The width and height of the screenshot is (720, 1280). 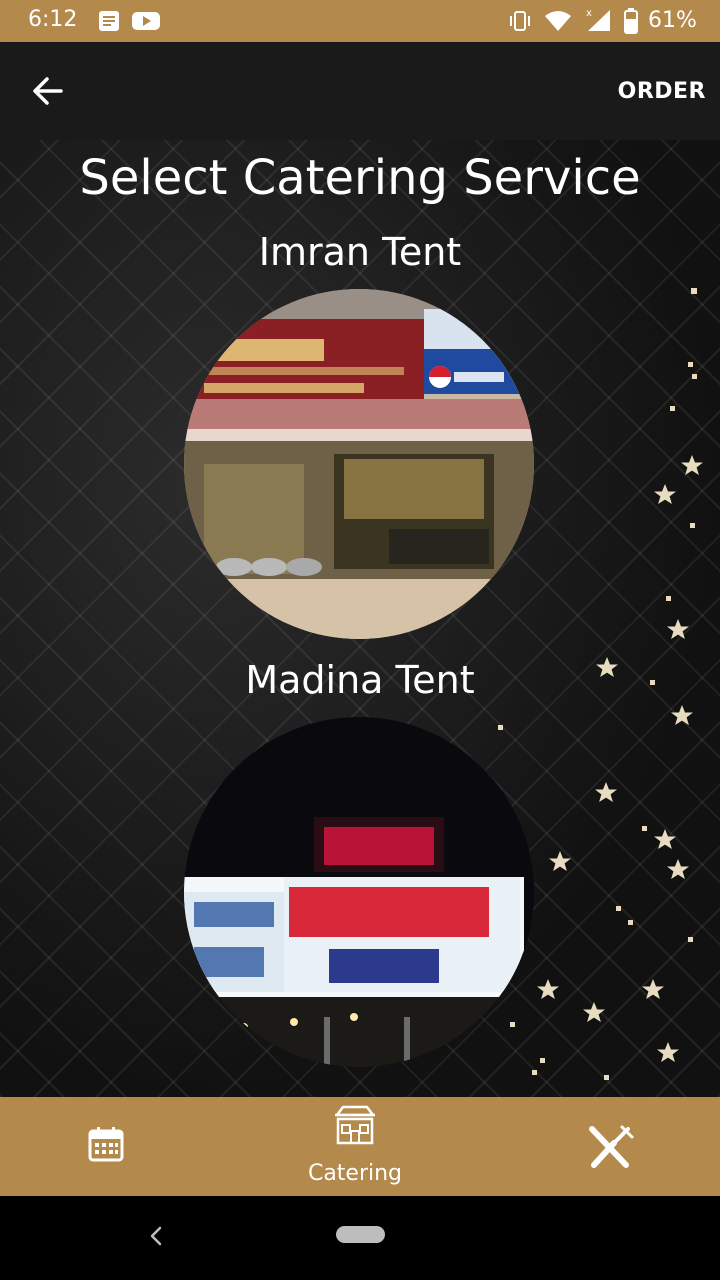 What do you see at coordinates (359, 892) in the screenshot?
I see `vendor-photo-madina-tent` at bounding box center [359, 892].